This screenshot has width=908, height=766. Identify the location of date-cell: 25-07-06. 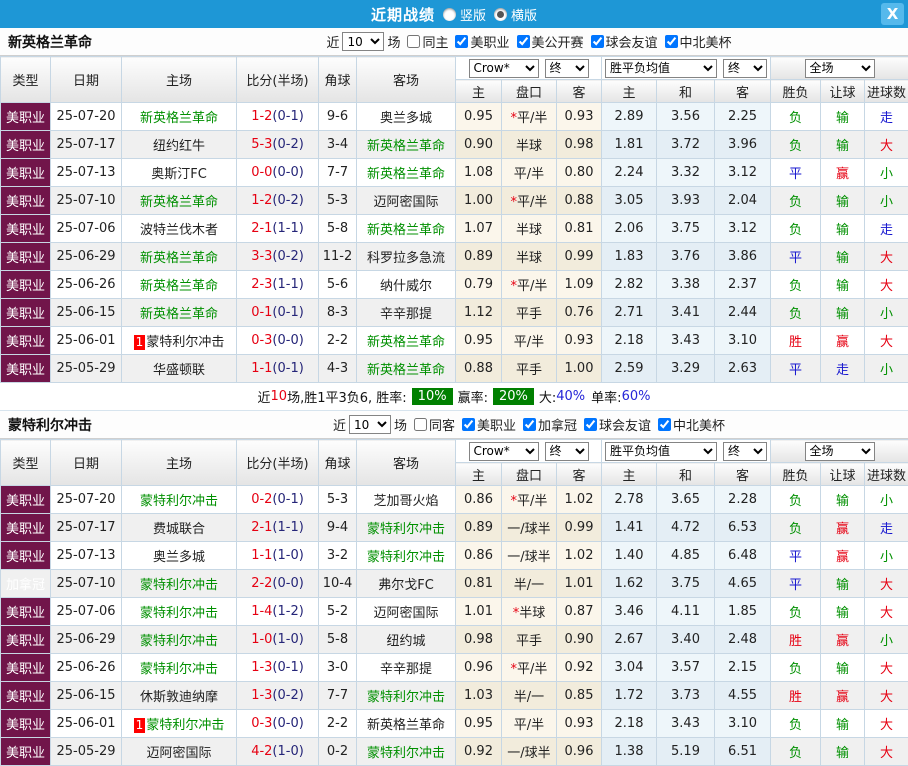
(86, 229).